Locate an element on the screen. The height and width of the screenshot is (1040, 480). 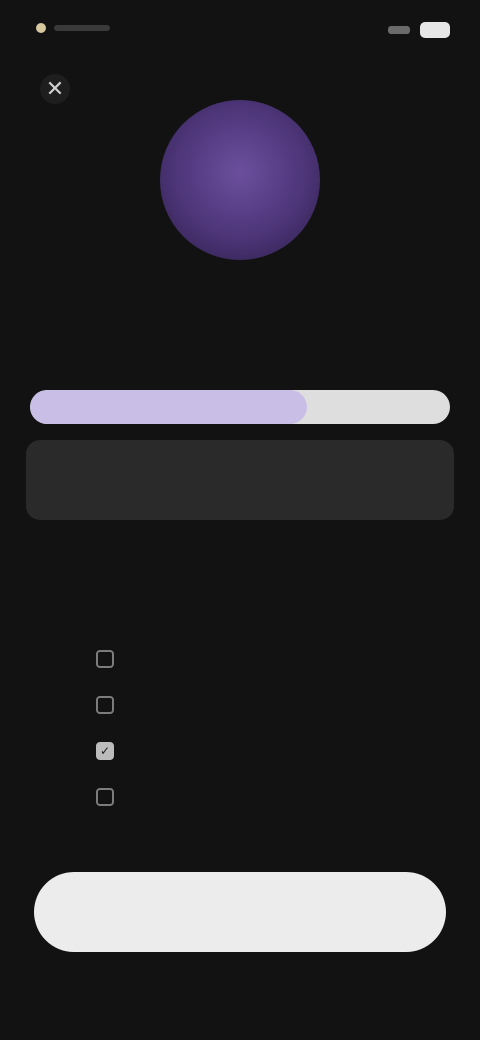
close-icon: ✕ is located at coordinates (55, 88).